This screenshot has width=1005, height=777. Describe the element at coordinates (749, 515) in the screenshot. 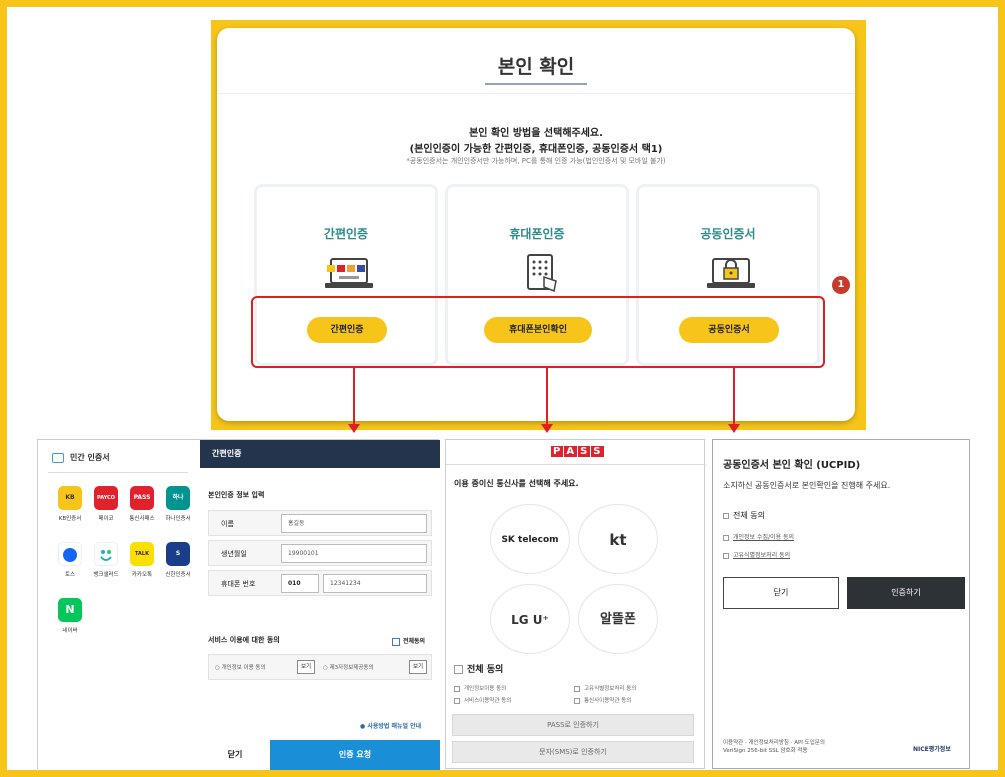

I see `all-agree-label: 전체 동의` at that location.